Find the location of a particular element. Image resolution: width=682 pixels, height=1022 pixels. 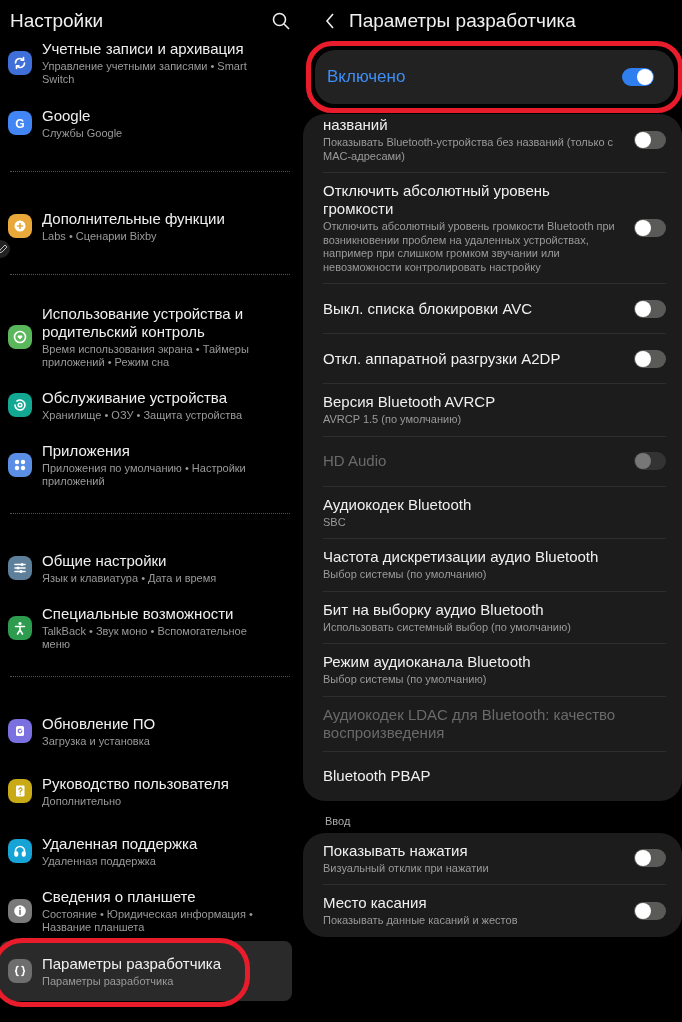

setting-subtitle: Показывать Bluetooth-устройства без названий (только с MAC-адресами) is located at coordinates (469, 149).